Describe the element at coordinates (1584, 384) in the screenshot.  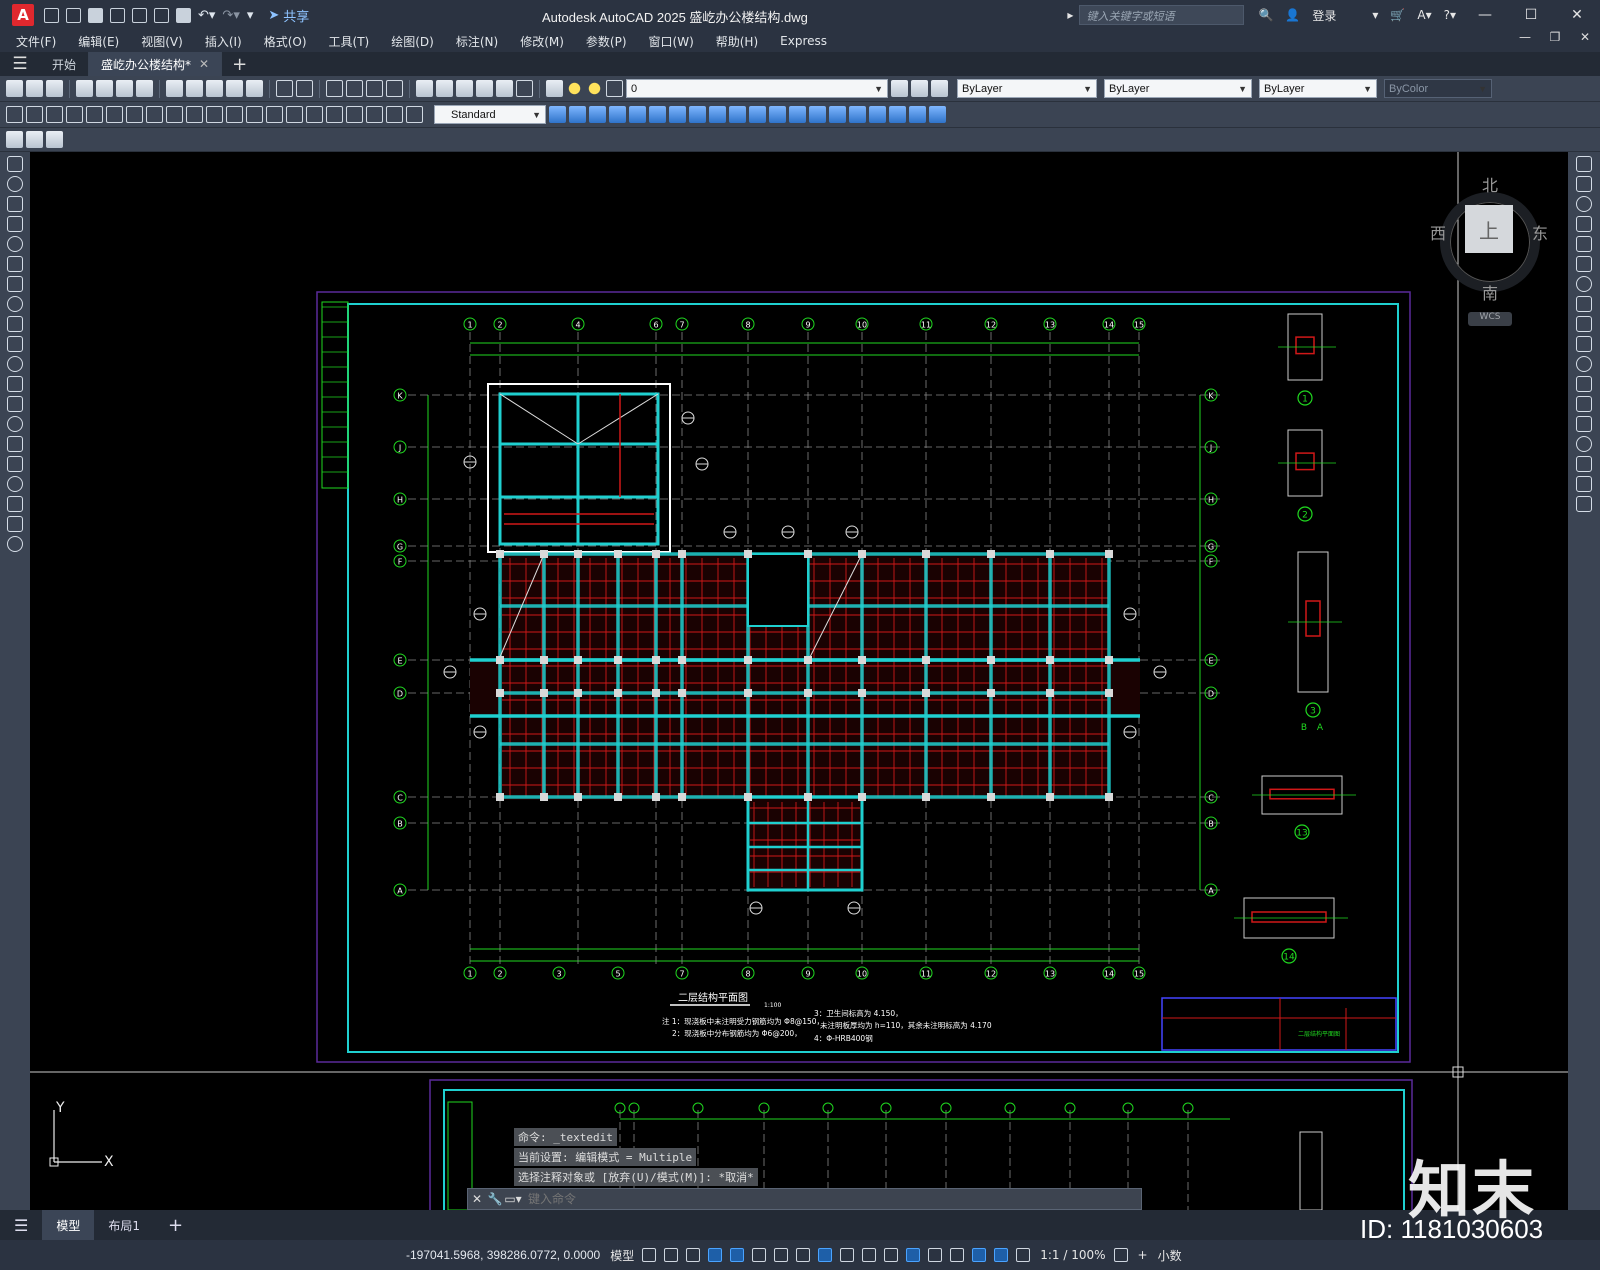
I see `break-at-point-icon` at that location.